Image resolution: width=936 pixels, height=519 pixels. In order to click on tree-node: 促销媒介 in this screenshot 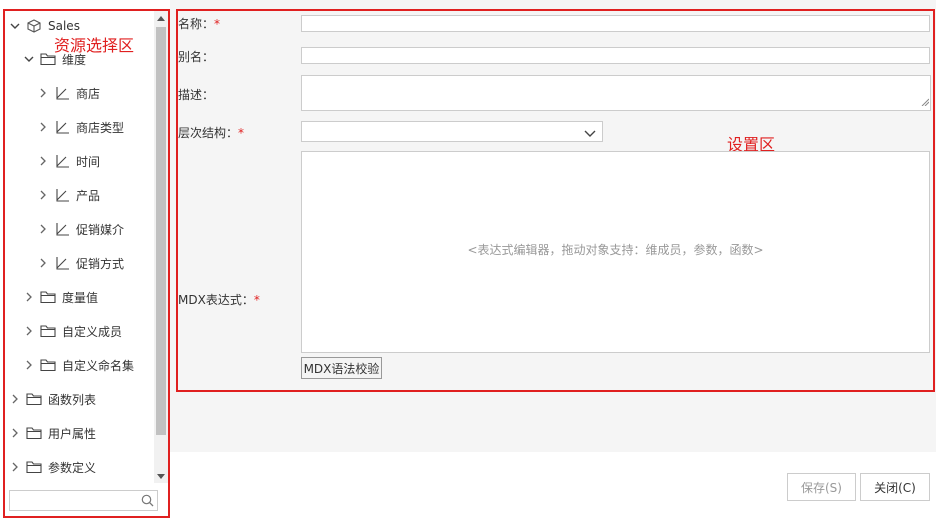, I will do `click(81, 229)`.